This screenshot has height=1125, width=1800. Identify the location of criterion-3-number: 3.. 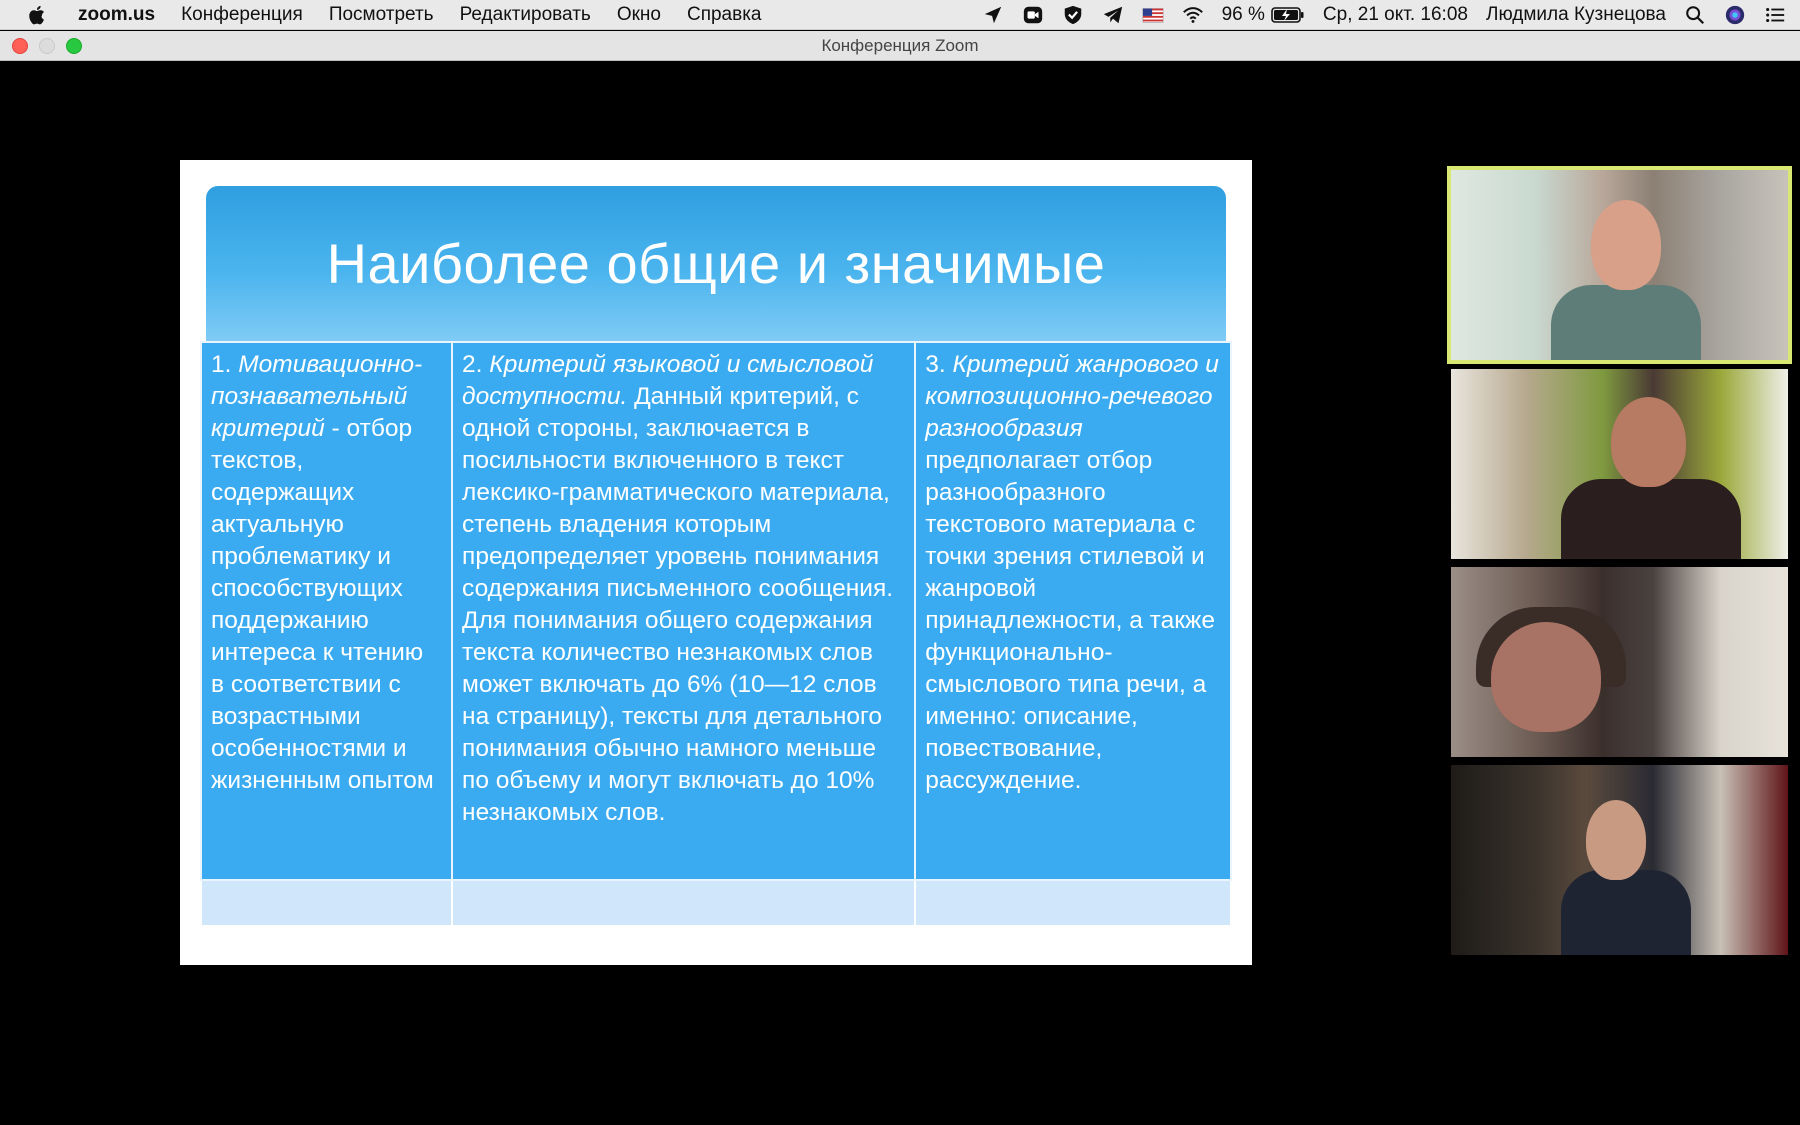
(939, 364).